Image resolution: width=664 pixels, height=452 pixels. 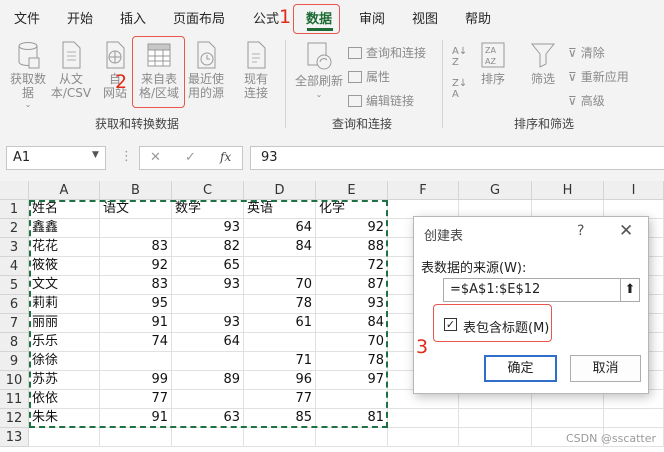 What do you see at coordinates (495, 190) in the screenshot?
I see `column-header-g: G` at bounding box center [495, 190].